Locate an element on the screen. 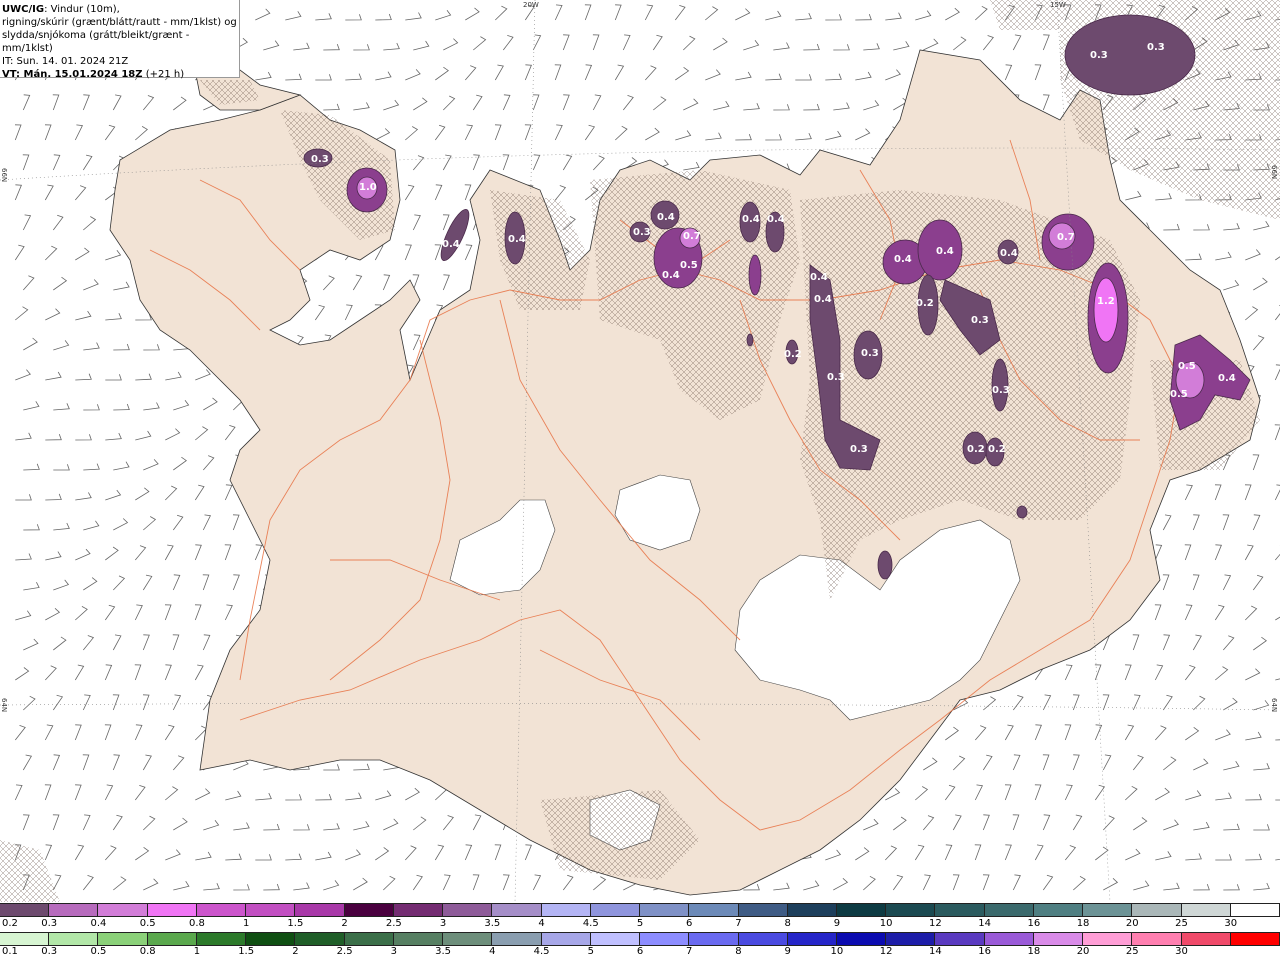 This screenshot has width=1280, height=960. forecast-title: UWC/IG: Vindur (10m), is located at coordinates (61, 9).